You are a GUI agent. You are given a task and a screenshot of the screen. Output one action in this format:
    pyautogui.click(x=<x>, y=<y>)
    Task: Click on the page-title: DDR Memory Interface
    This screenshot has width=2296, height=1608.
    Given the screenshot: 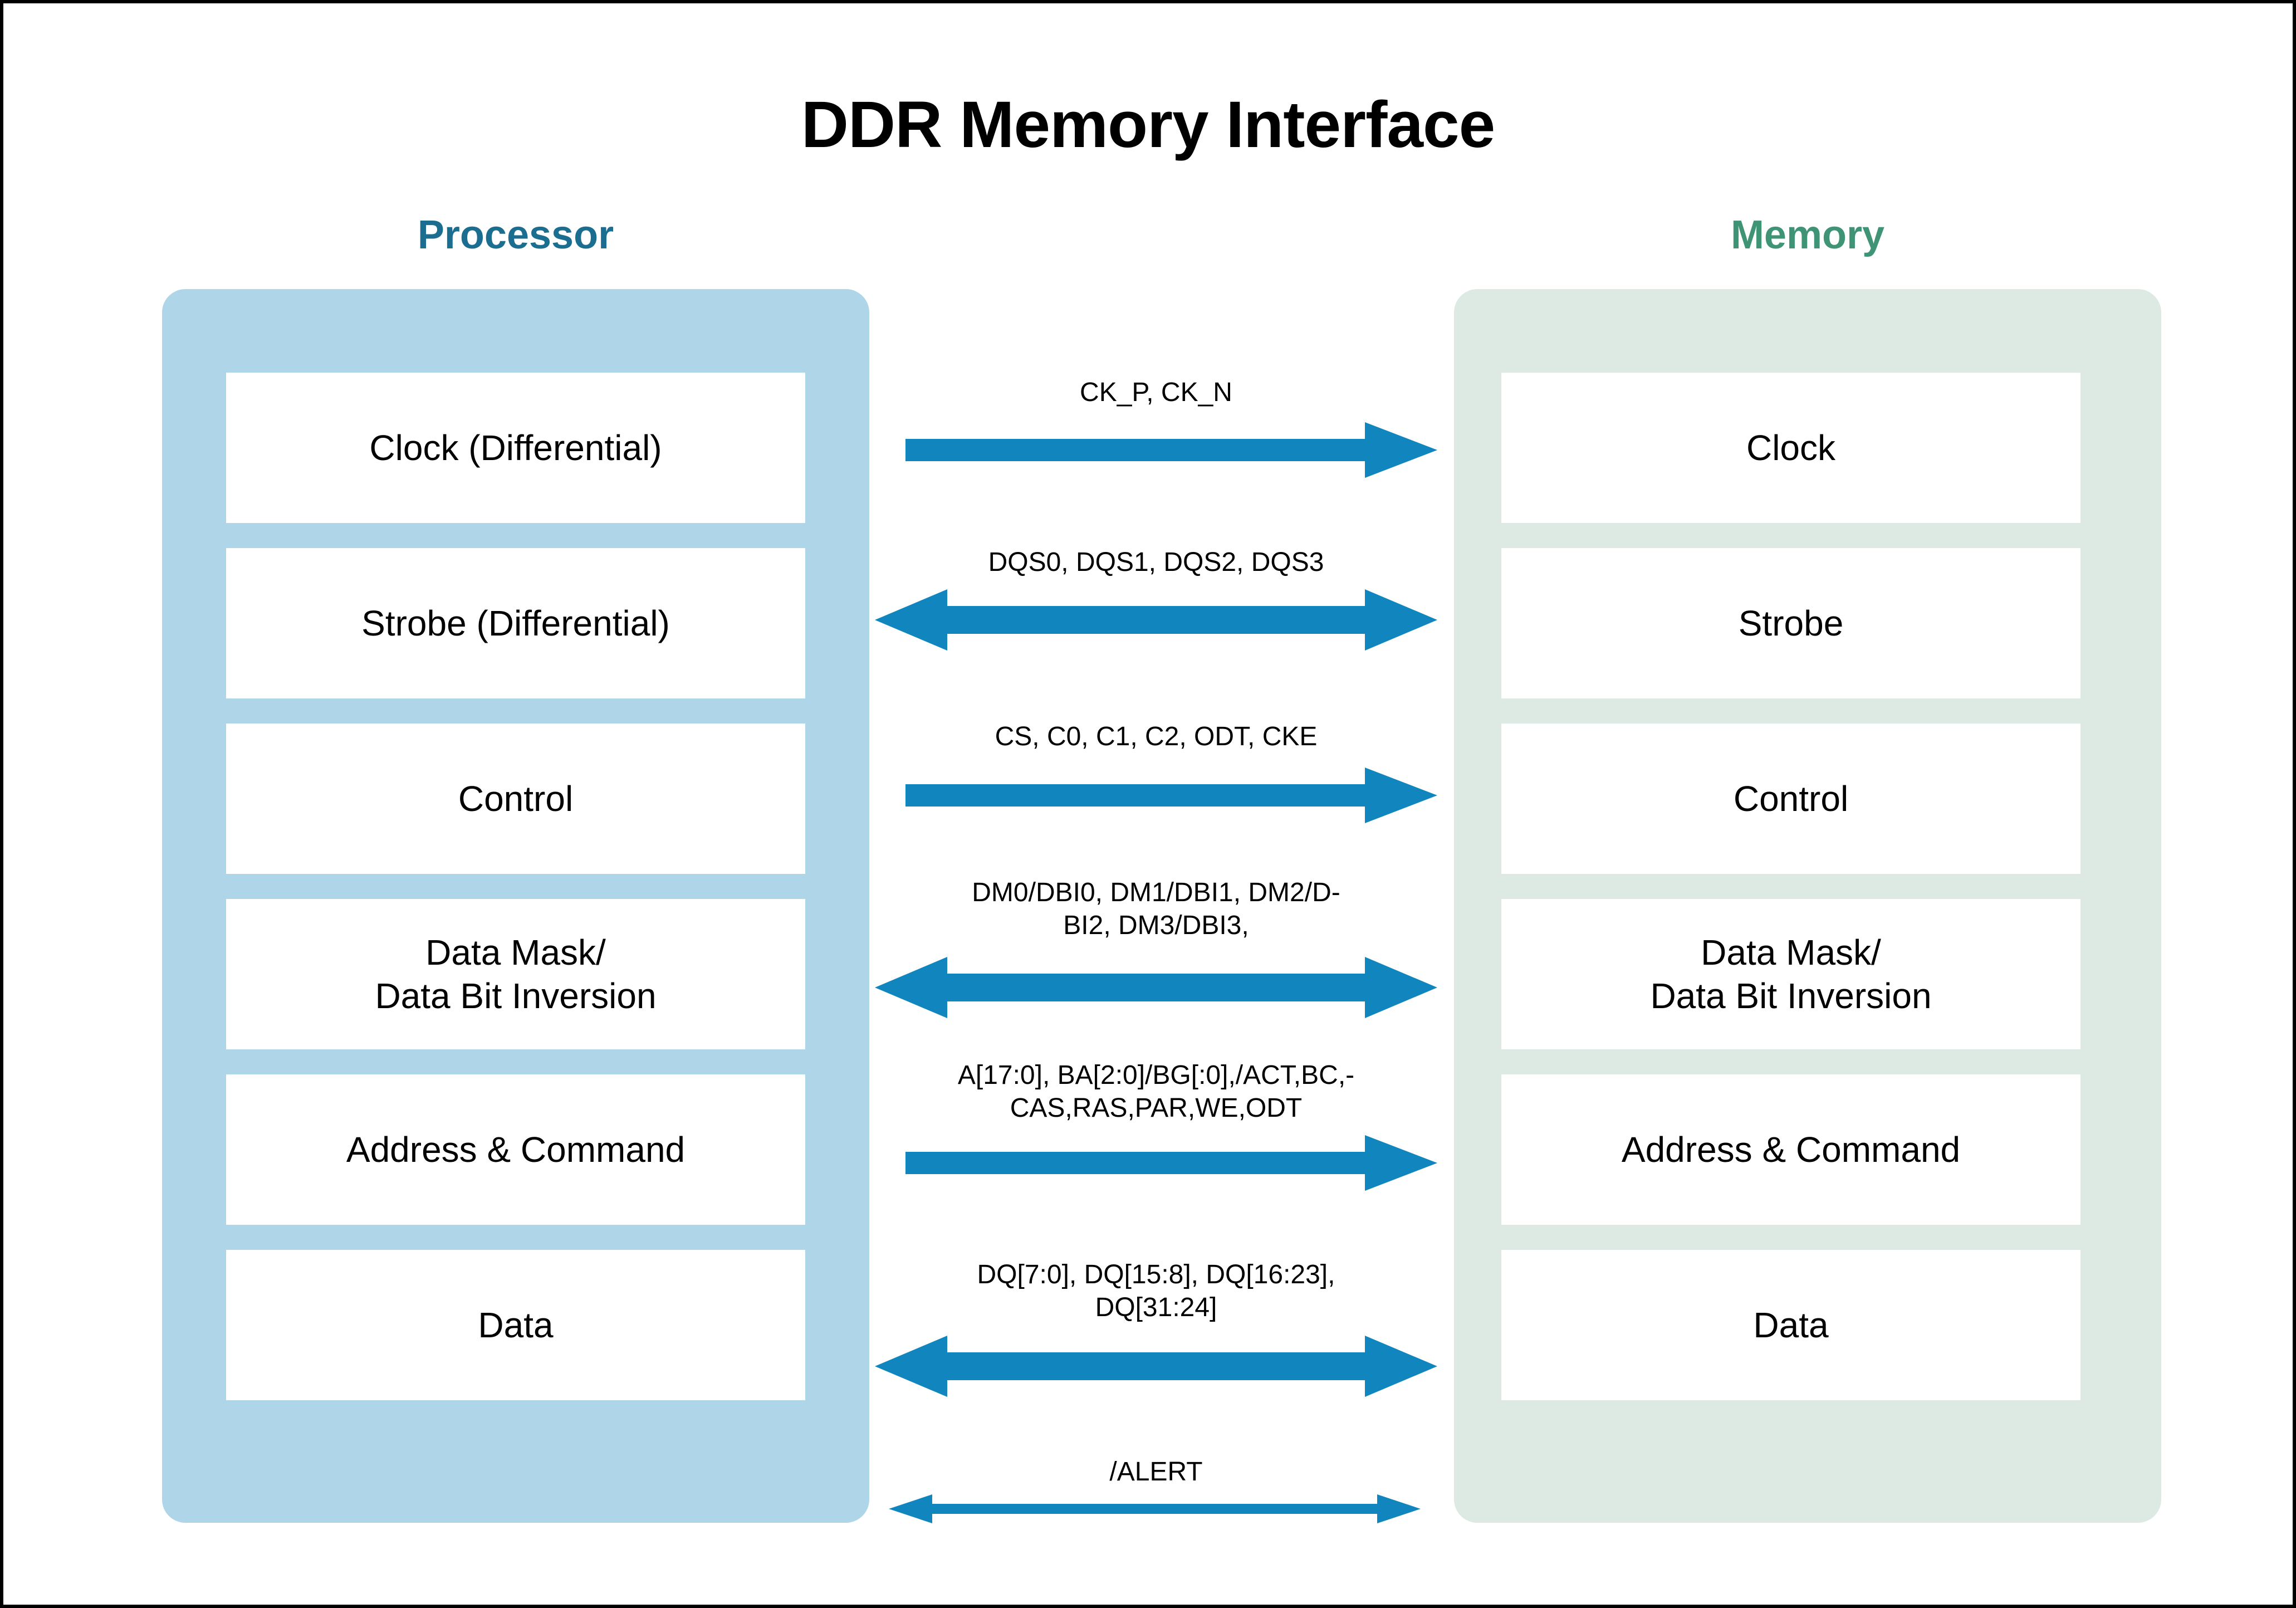 What is the action you would take?
    pyautogui.click(x=1148, y=125)
    